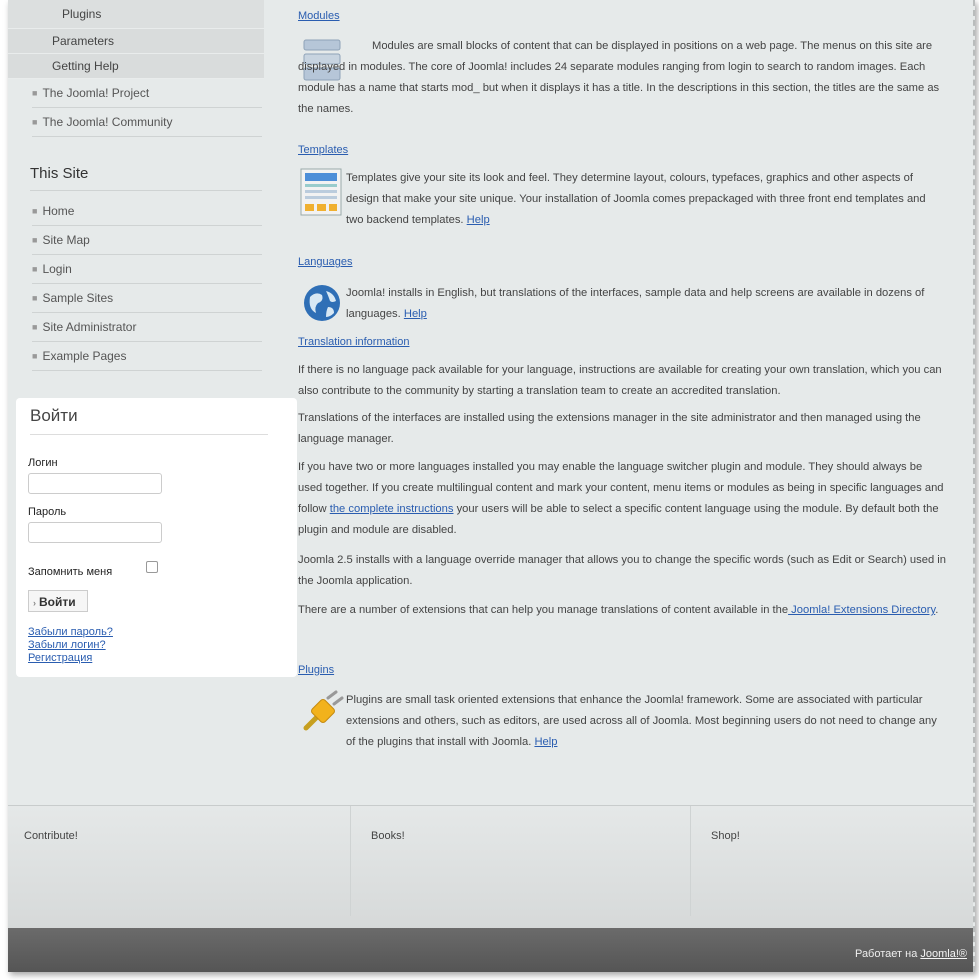 This screenshot has height=980, width=979. I want to click on login-links: Забыли пароль? Забыли логин? Регистрация, so click(70, 645).